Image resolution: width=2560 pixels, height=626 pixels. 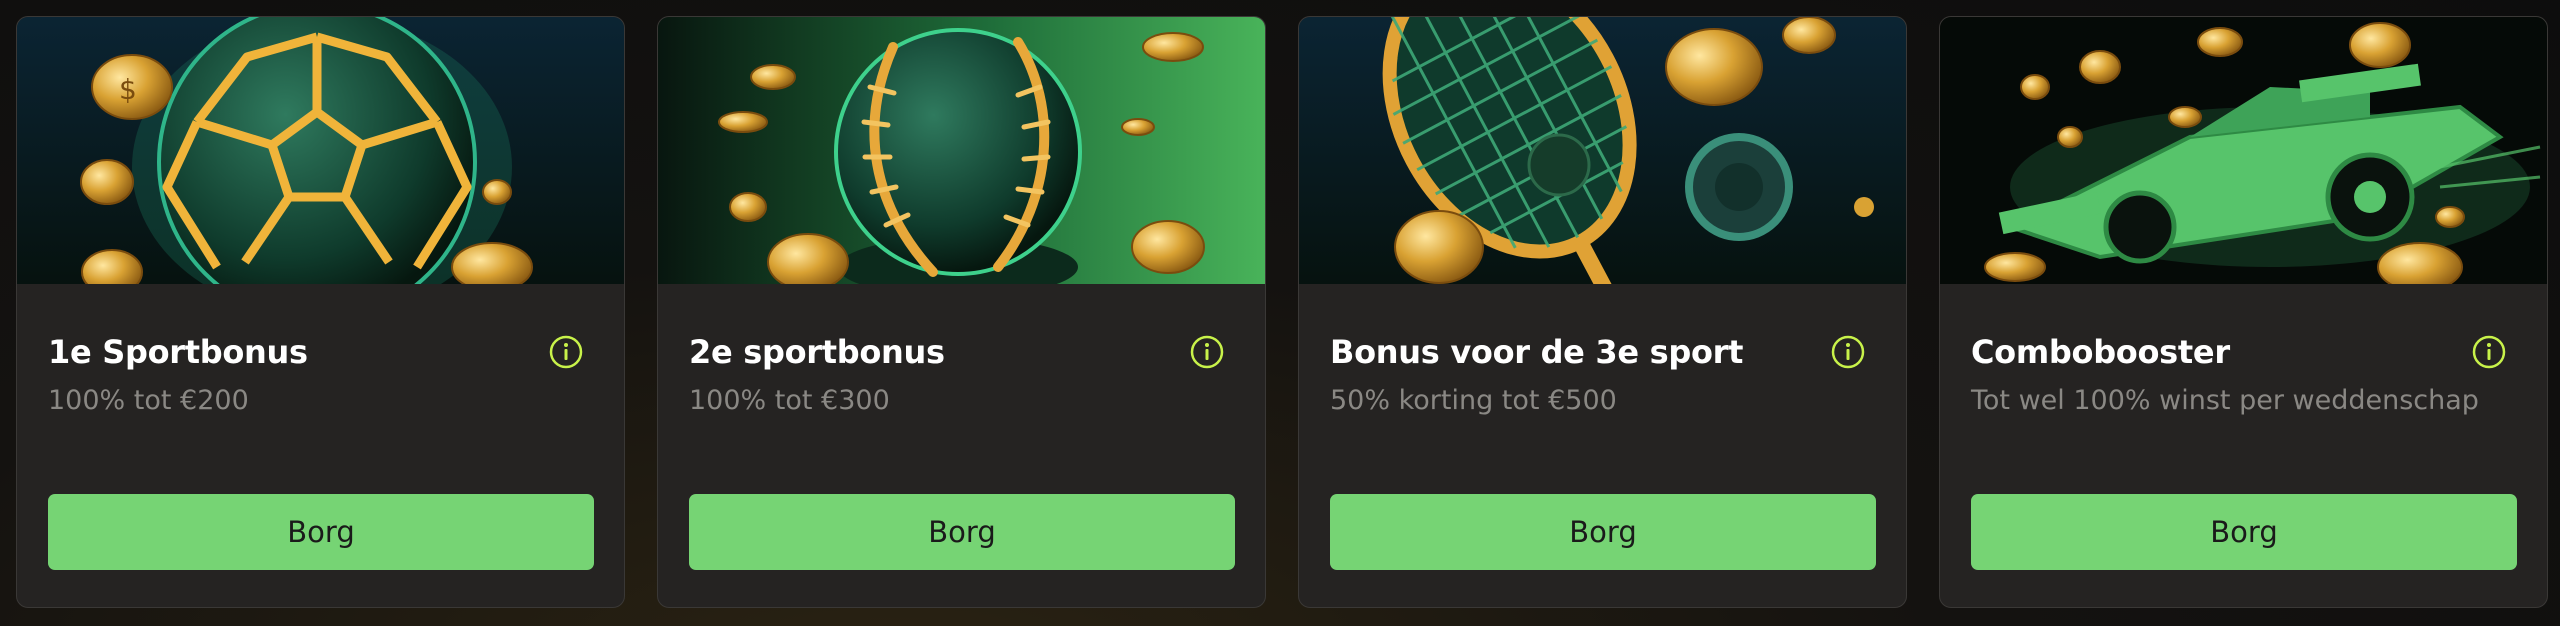 I want to click on green-race-car-image, so click(x=2243, y=150).